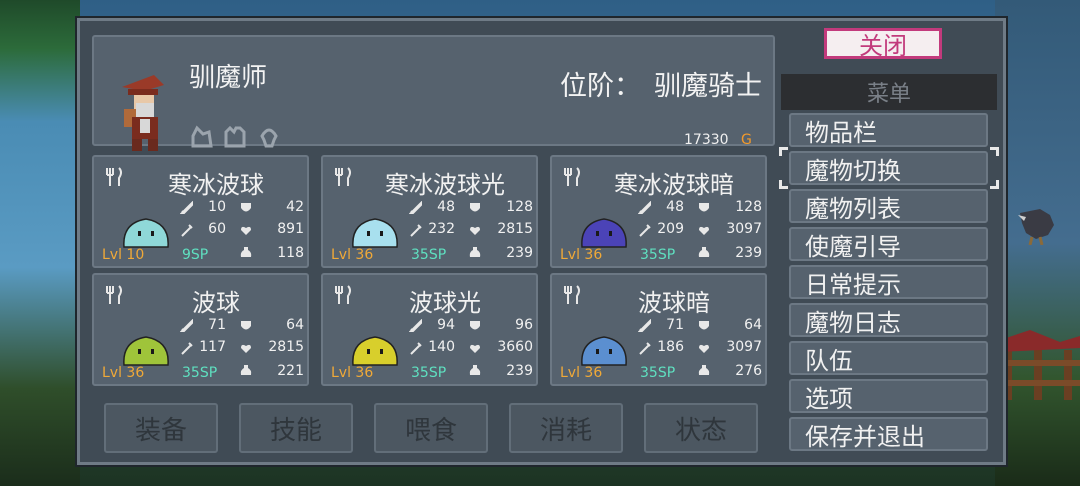 The image size is (1080, 486). Describe the element at coordinates (212, 347) in the screenshot. I see `monster-stat-matk: 117` at that location.